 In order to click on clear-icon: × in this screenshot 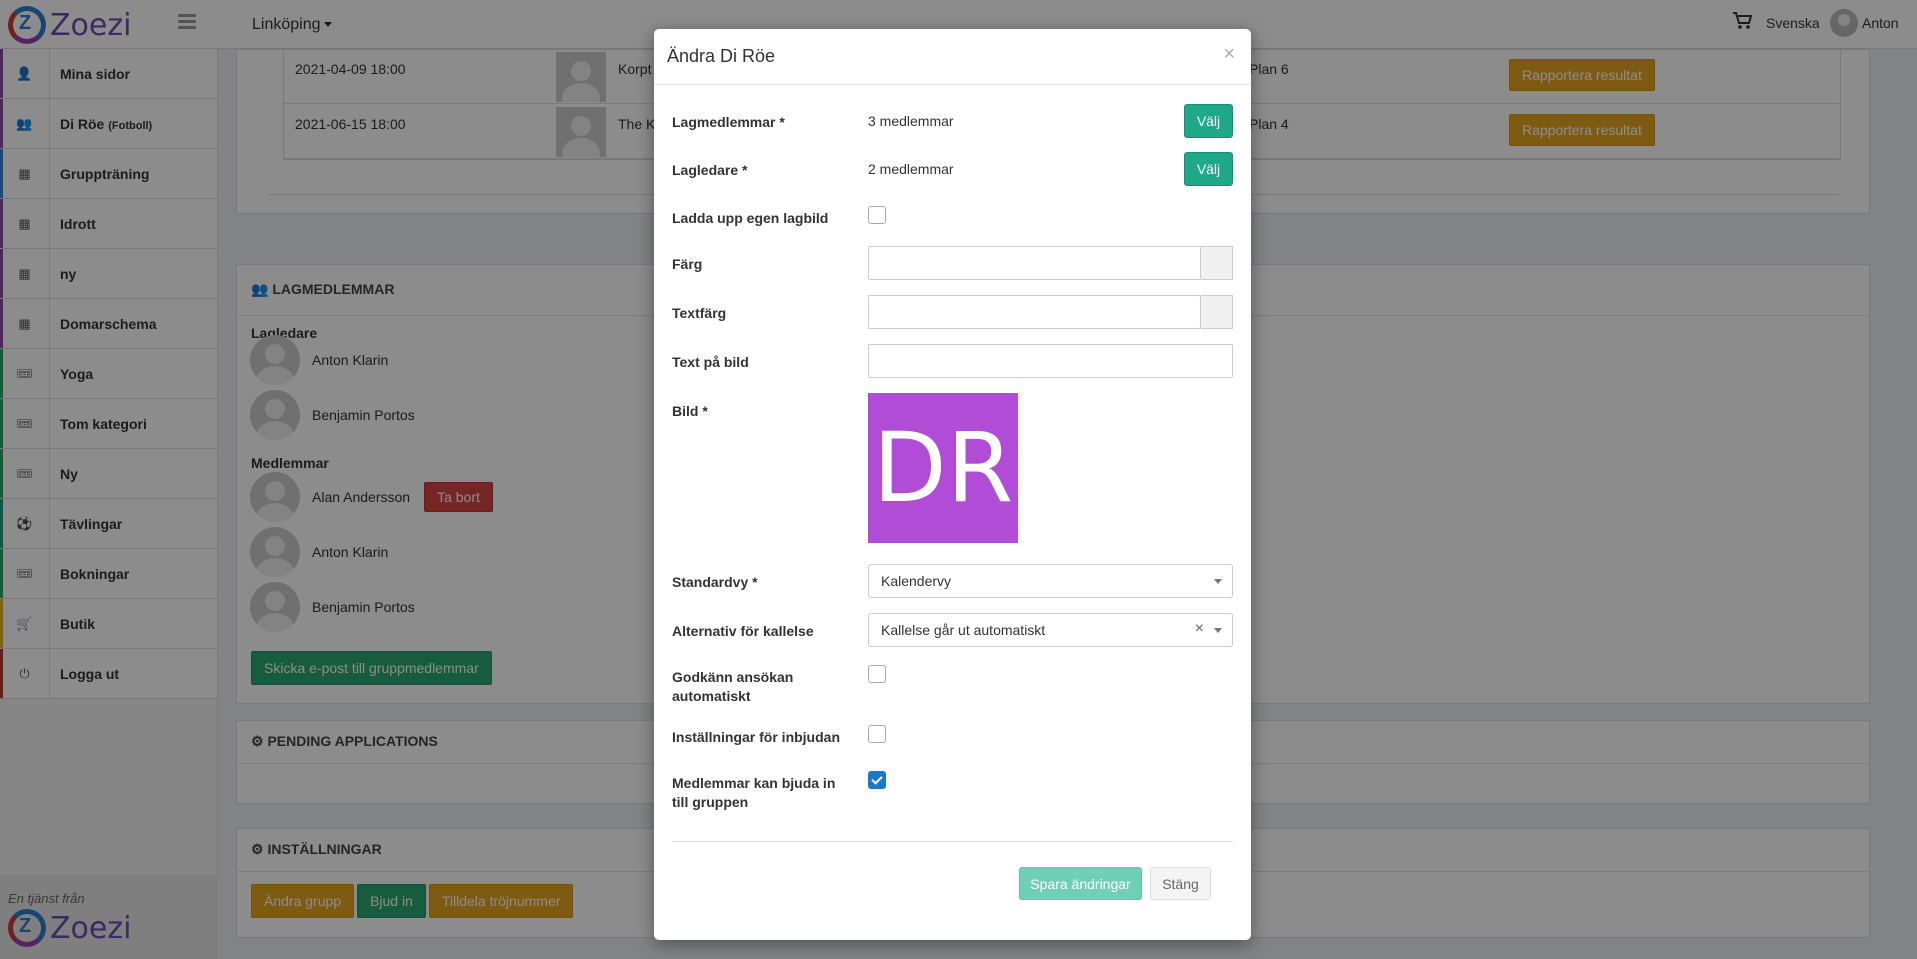, I will do `click(1199, 629)`.